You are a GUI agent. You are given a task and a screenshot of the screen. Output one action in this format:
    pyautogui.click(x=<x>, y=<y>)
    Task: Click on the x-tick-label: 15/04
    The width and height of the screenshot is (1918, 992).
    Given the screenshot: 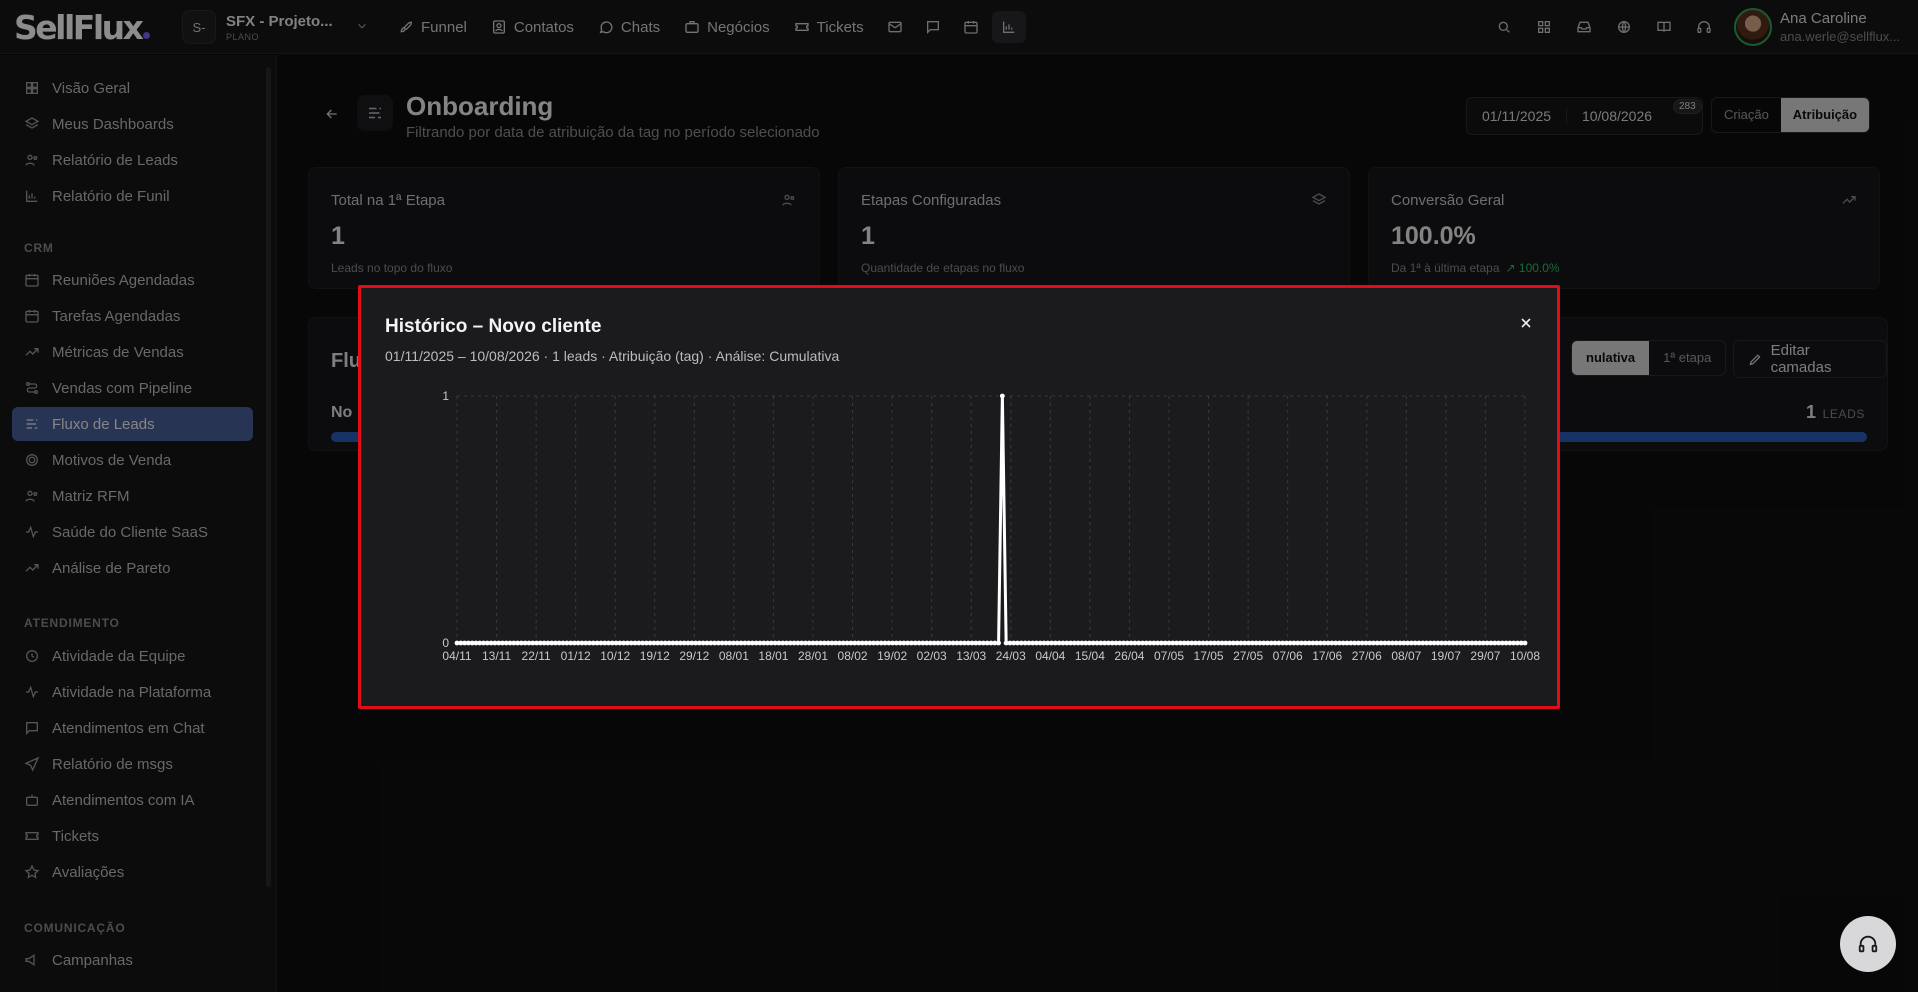 What is the action you would take?
    pyautogui.click(x=1090, y=656)
    